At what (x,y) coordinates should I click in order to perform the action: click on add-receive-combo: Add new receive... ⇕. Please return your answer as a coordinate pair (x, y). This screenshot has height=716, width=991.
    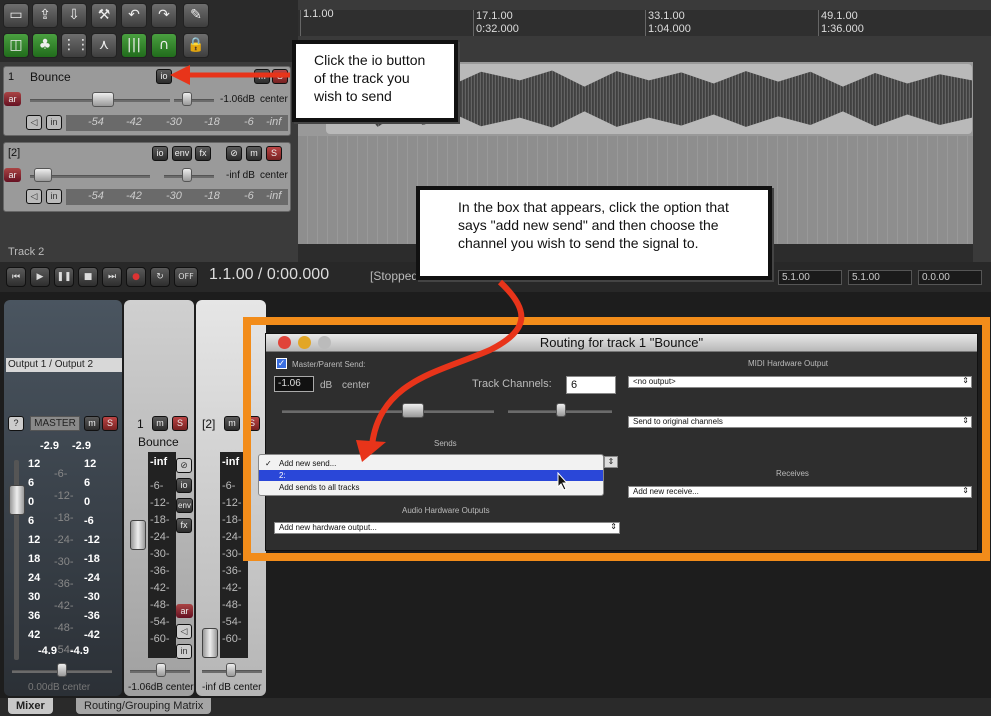
    Looking at the image, I should click on (800, 492).